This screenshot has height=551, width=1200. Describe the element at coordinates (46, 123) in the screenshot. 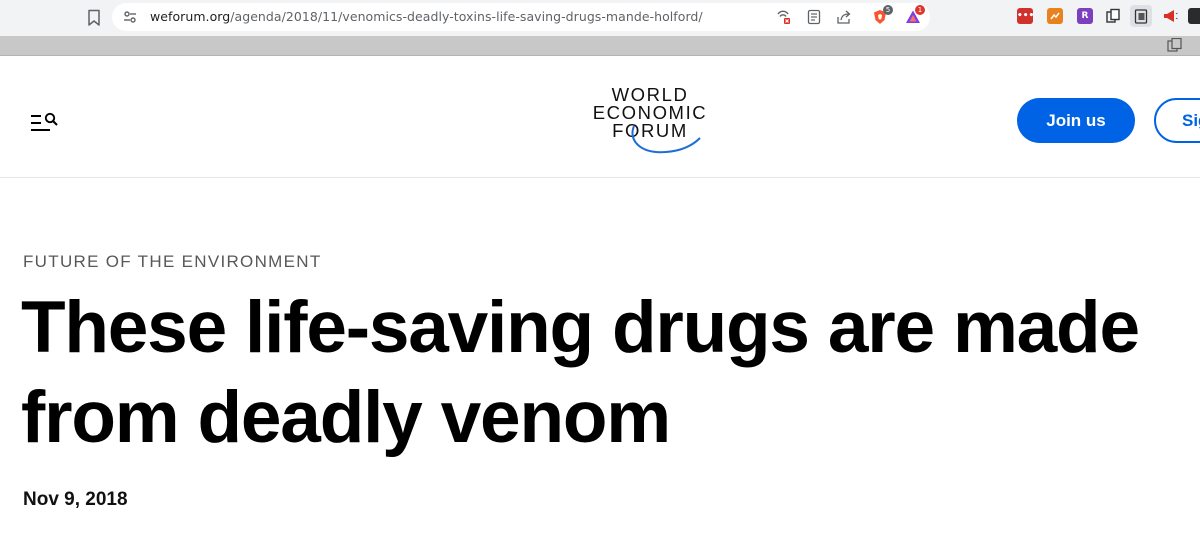

I see `menu-search-button` at that location.